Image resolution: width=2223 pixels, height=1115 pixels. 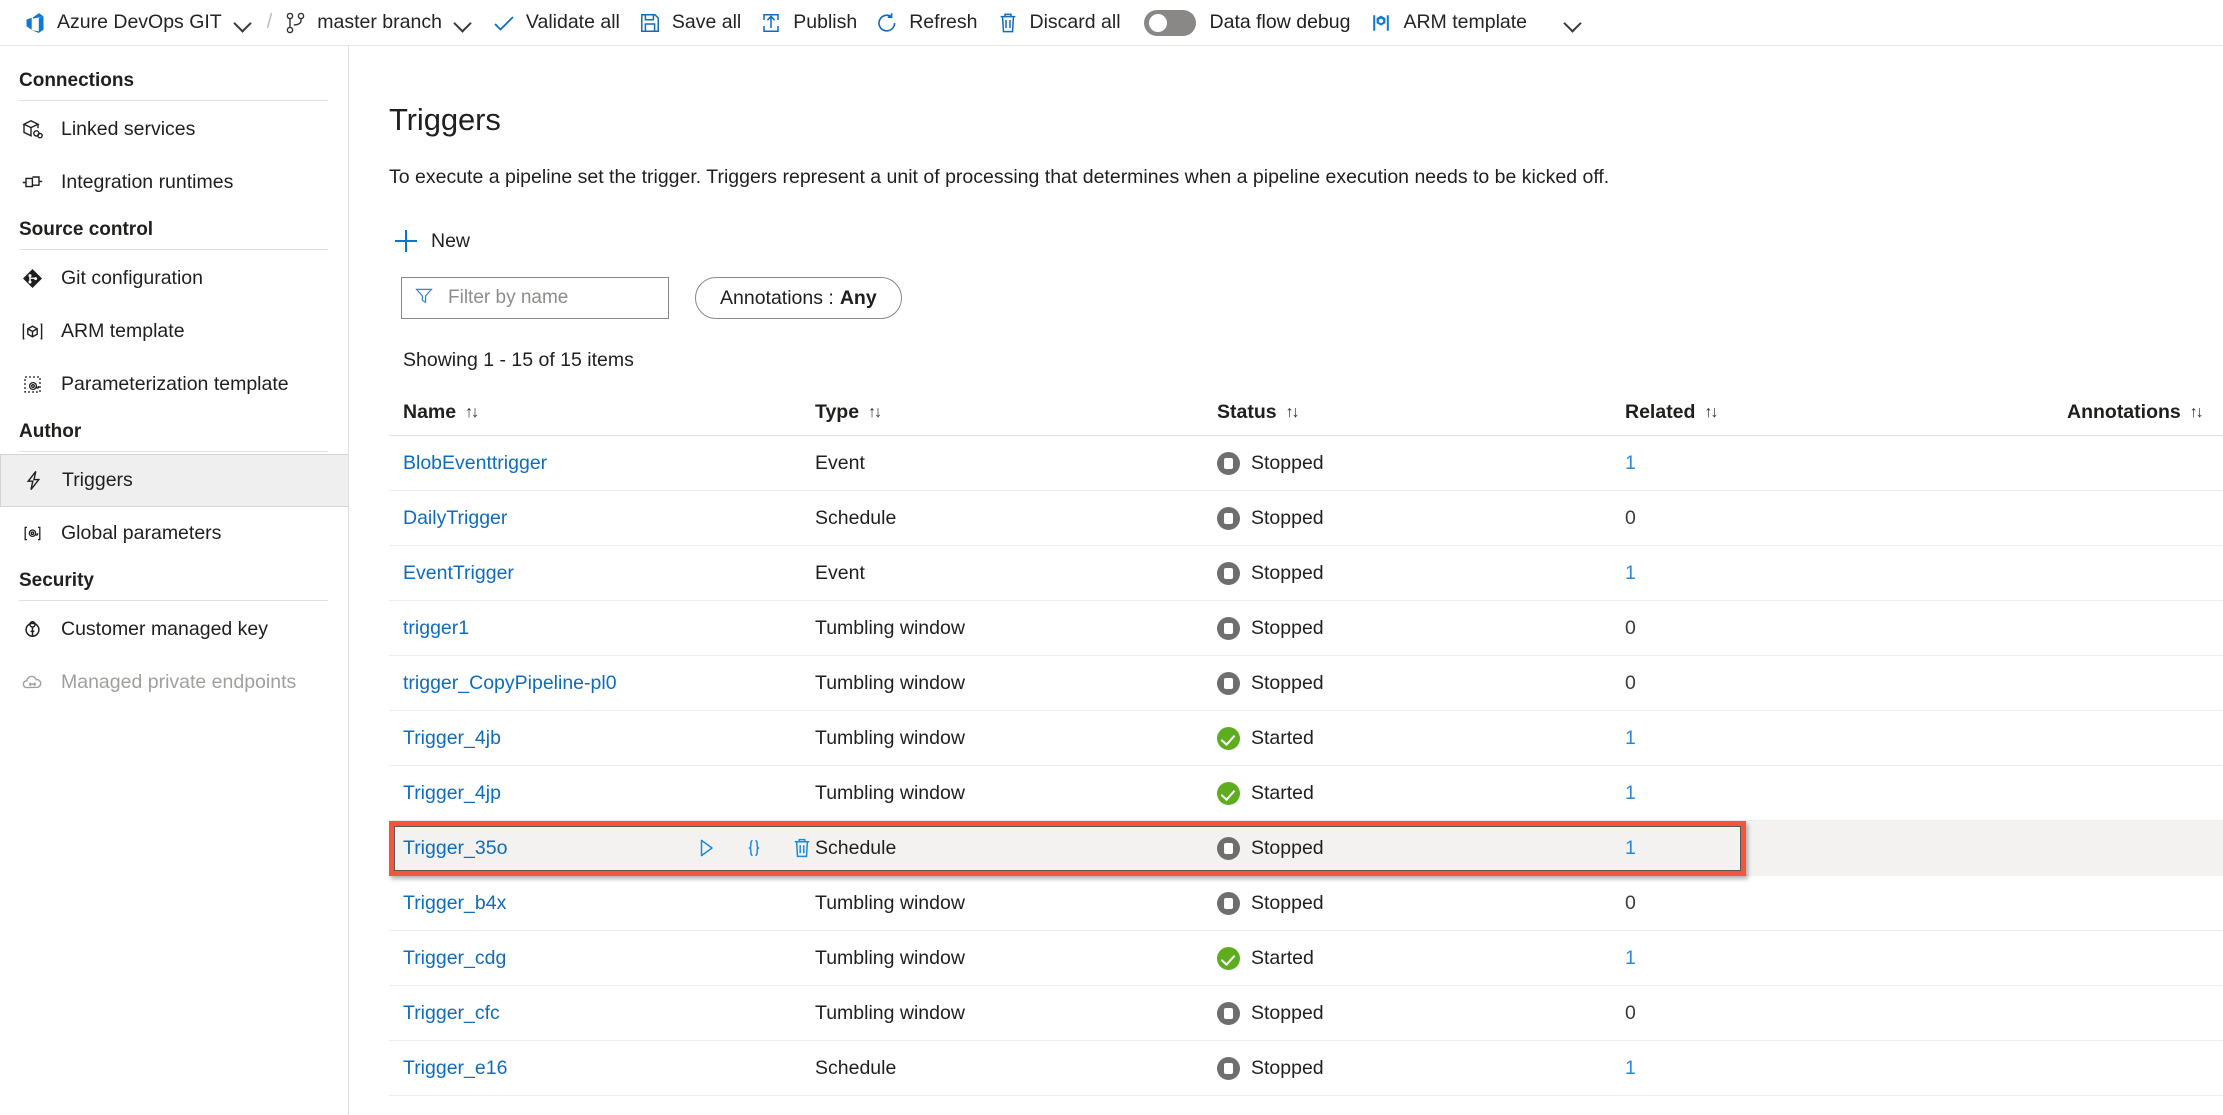 What do you see at coordinates (551, 298) in the screenshot?
I see `search-input` at bounding box center [551, 298].